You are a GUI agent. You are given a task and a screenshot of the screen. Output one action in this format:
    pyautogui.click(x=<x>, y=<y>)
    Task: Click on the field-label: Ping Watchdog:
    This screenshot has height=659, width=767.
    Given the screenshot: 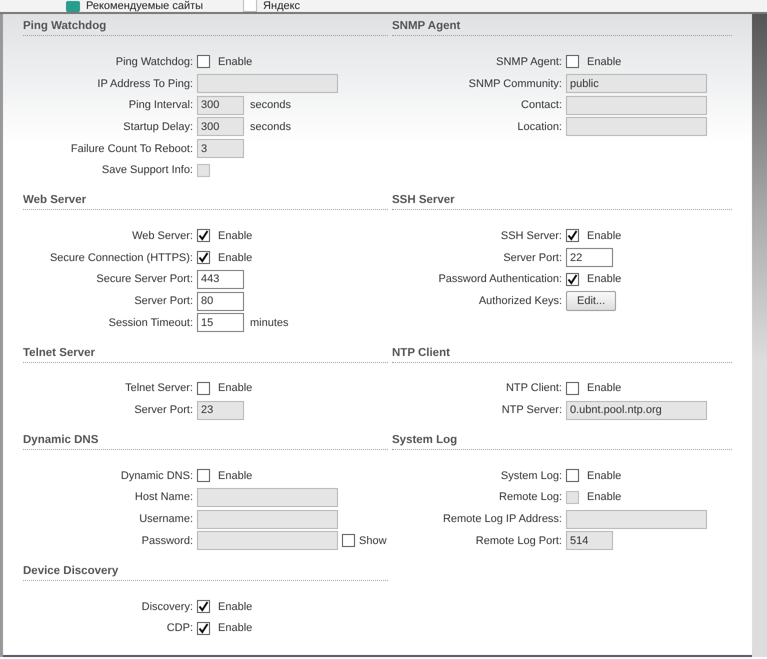 What is the action you would take?
    pyautogui.click(x=154, y=62)
    